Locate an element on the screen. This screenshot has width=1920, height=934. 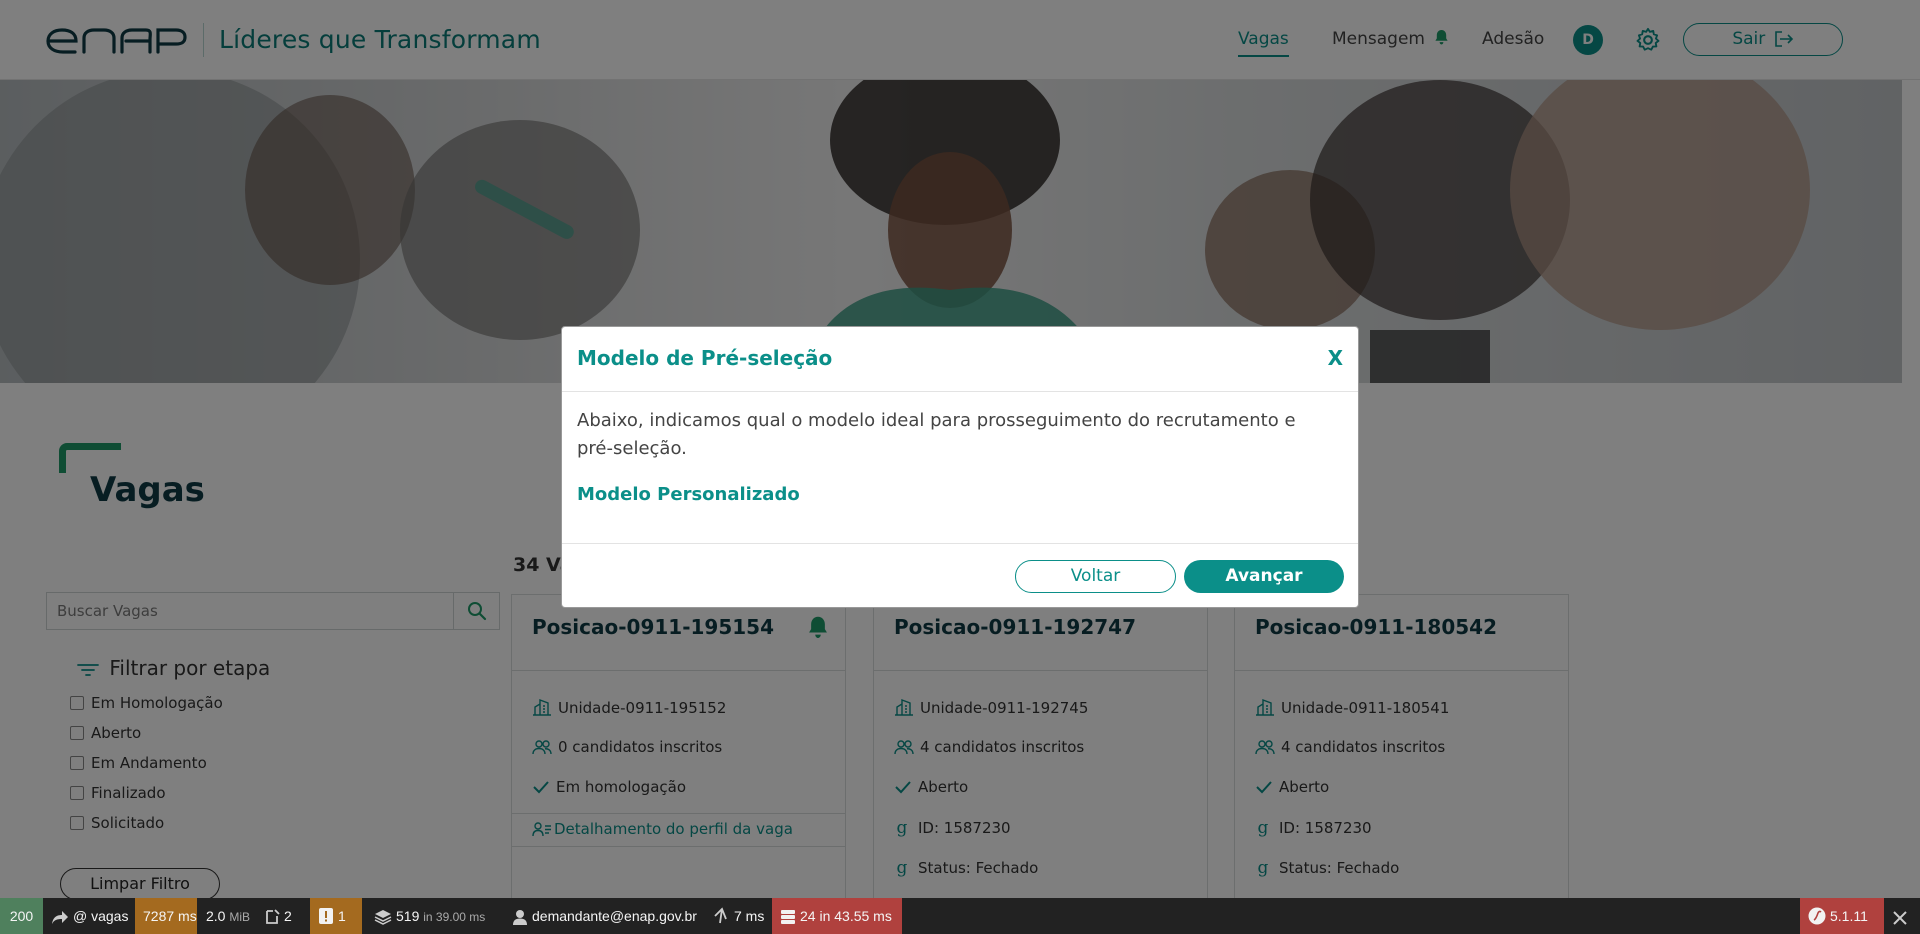
next-button: Avançar is located at coordinates (1264, 576).